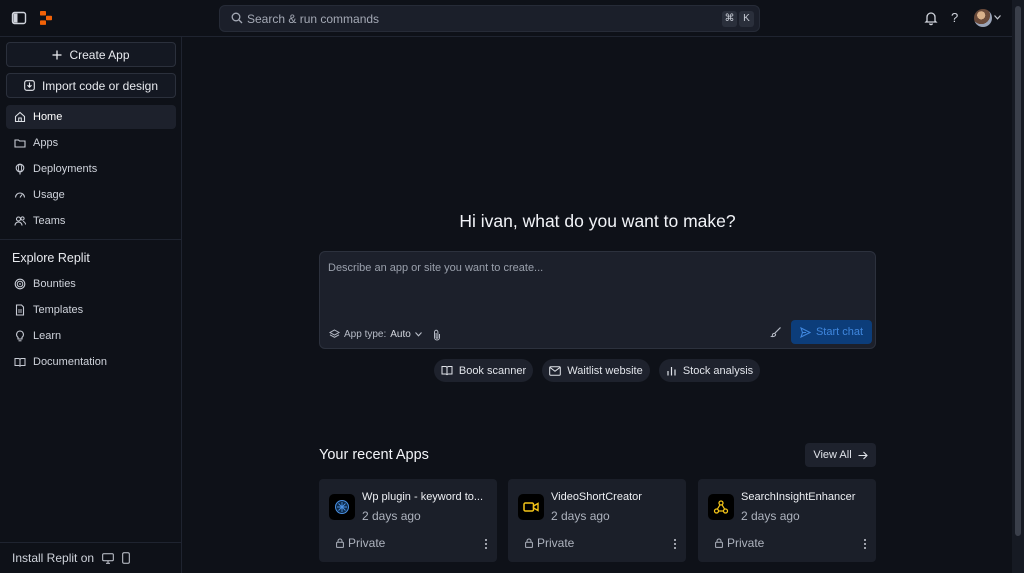  I want to click on webhook-icon, so click(721, 507).